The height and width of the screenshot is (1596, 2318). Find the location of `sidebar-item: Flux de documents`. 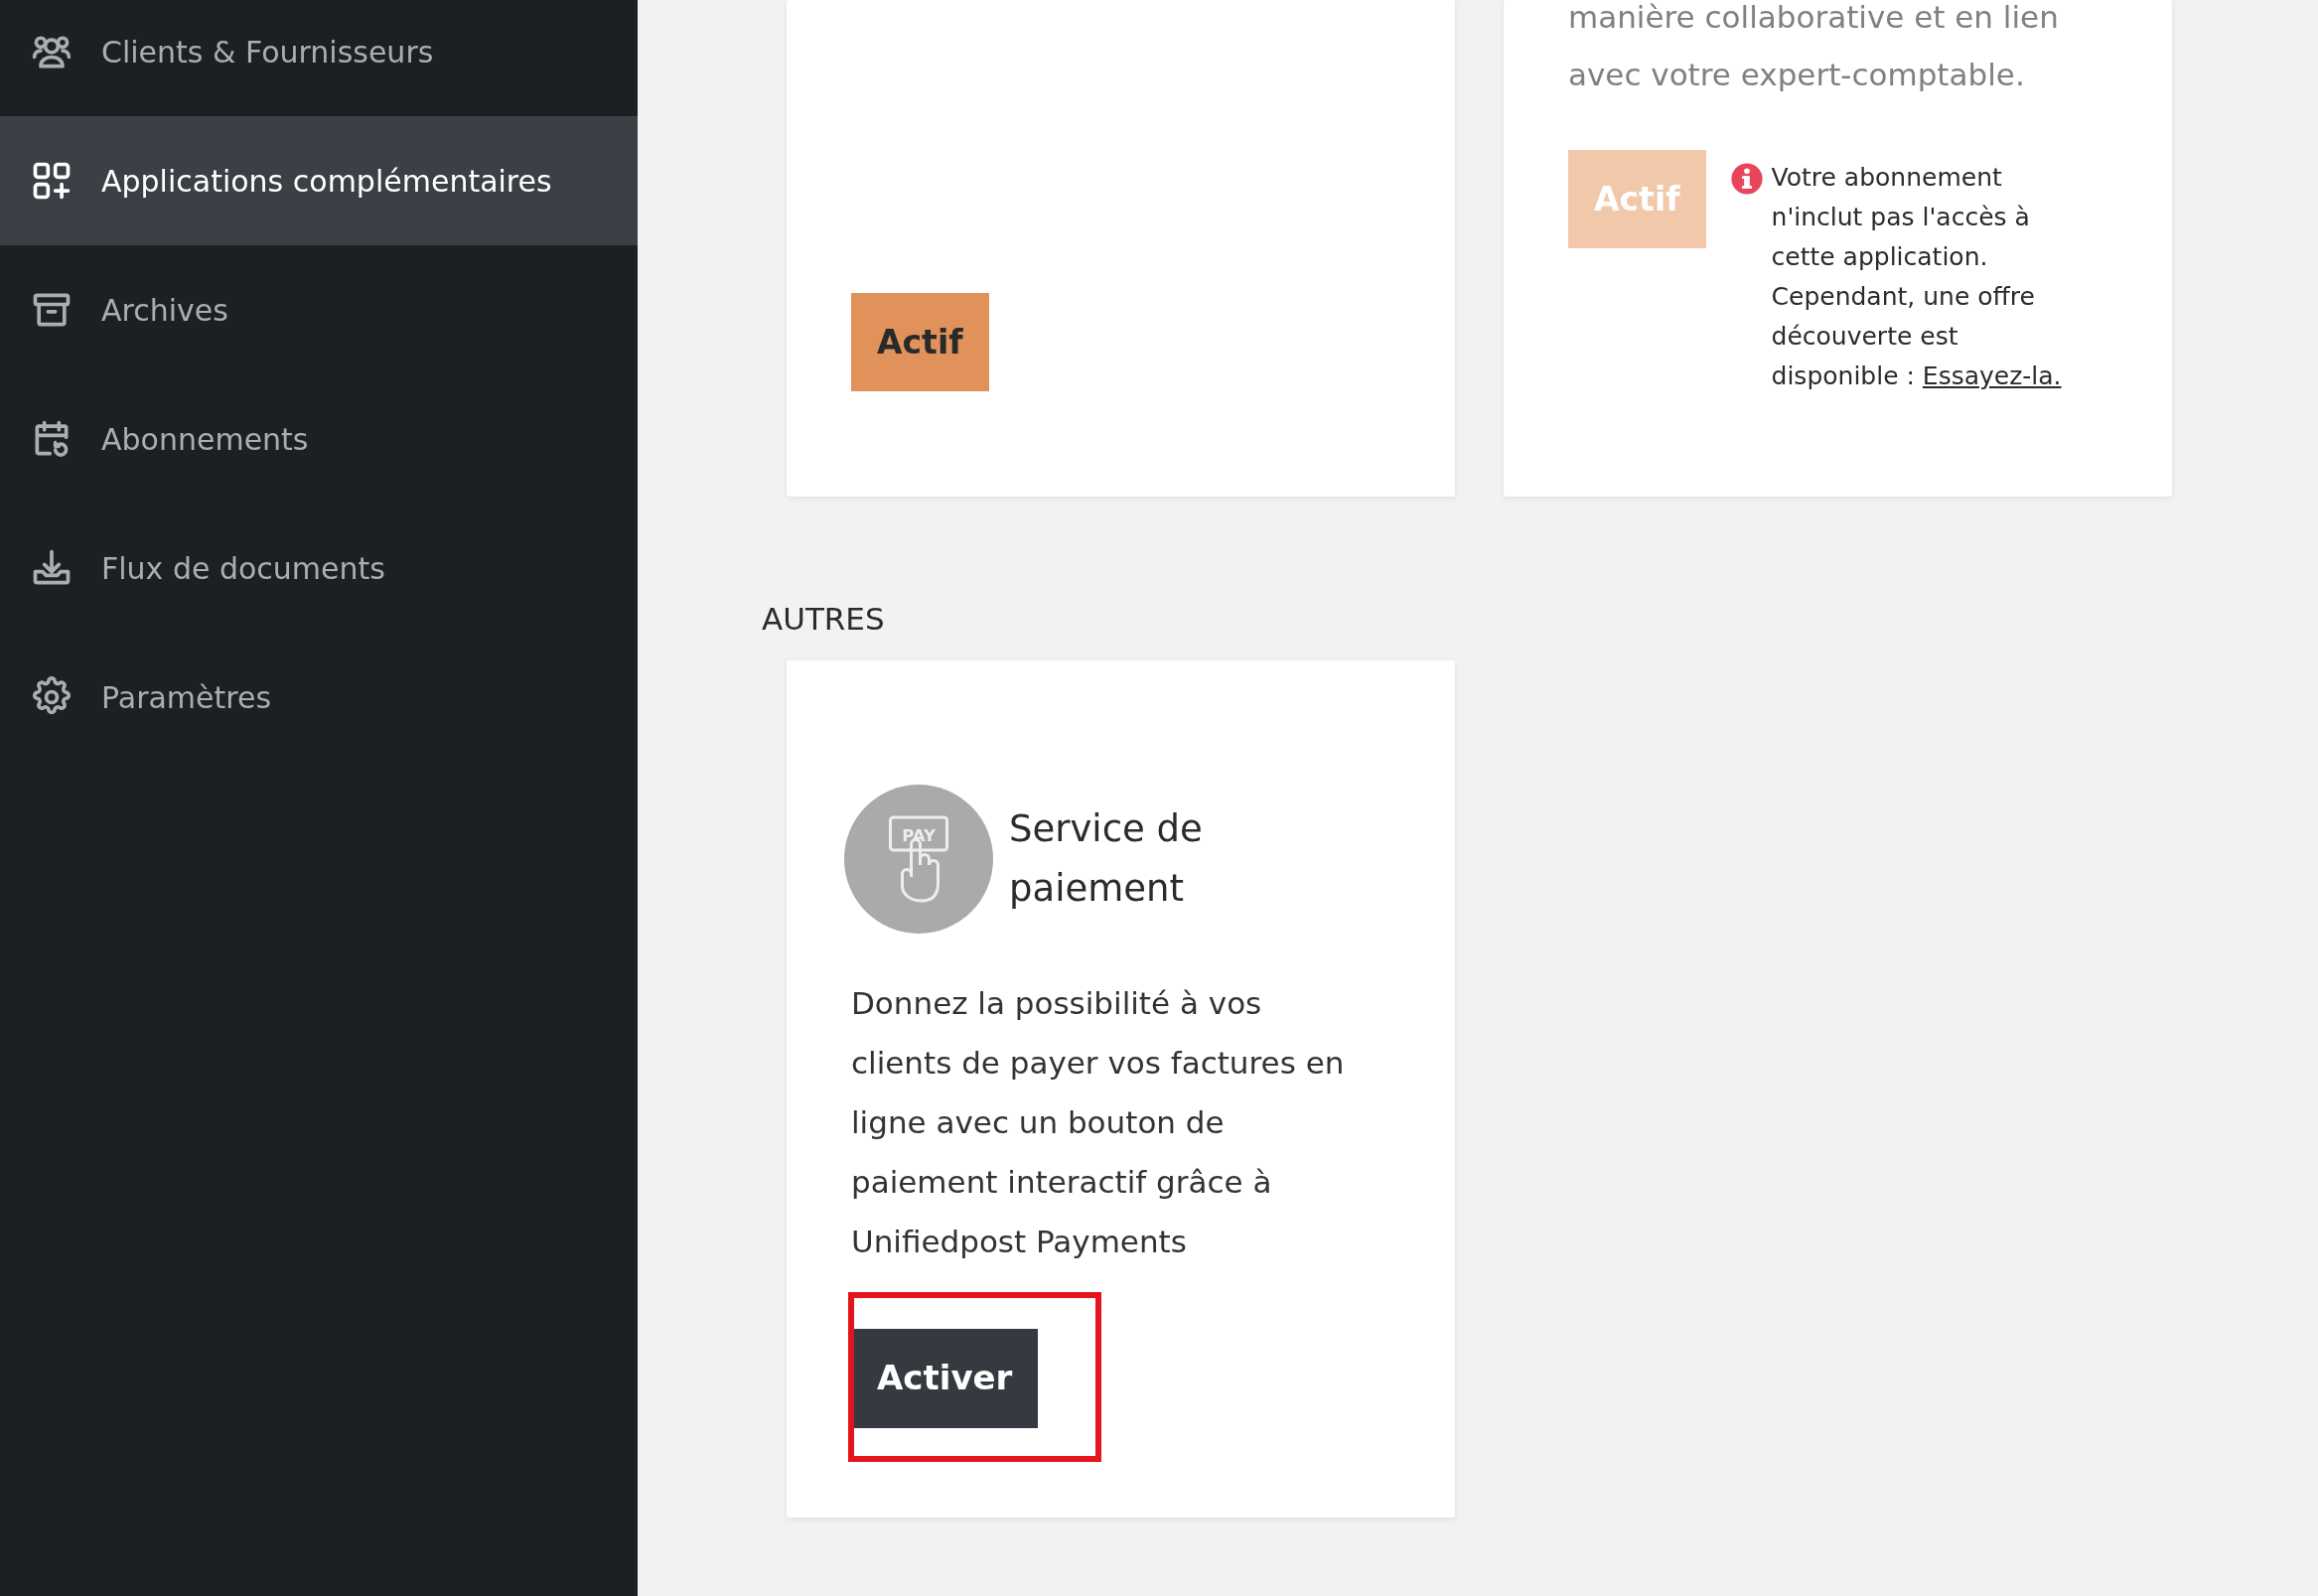

sidebar-item: Flux de documents is located at coordinates (319, 569).